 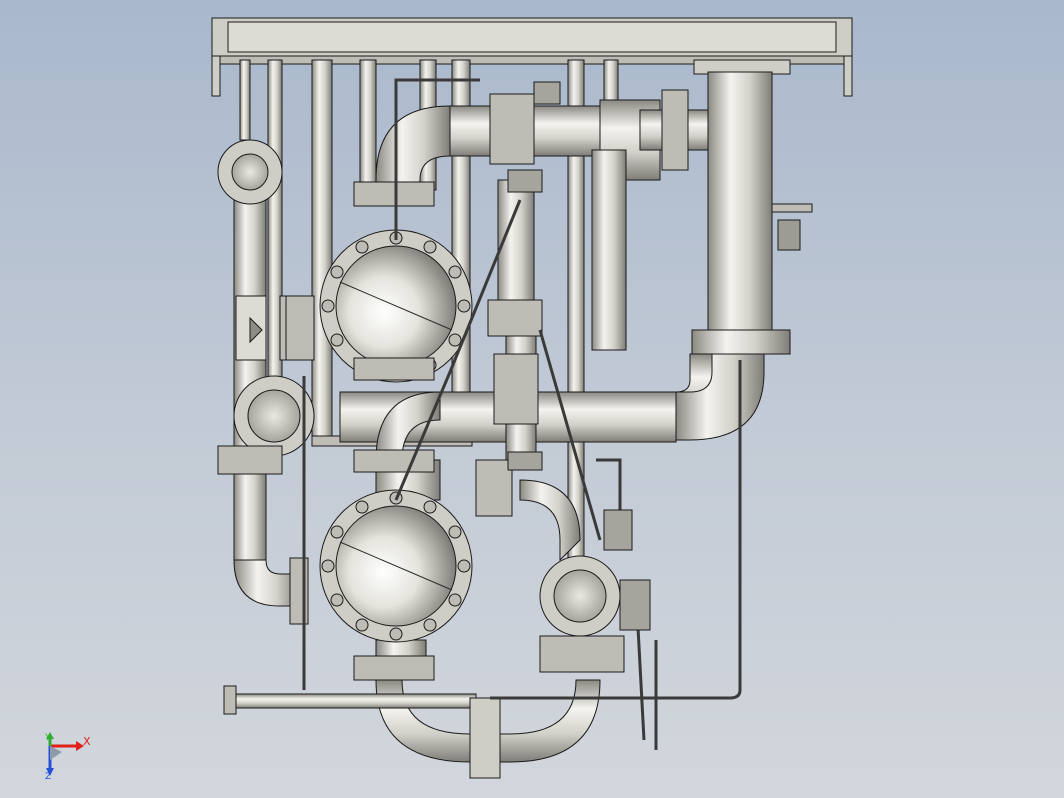 What do you see at coordinates (87, 741) in the screenshot?
I see `x-axis-label: X` at bounding box center [87, 741].